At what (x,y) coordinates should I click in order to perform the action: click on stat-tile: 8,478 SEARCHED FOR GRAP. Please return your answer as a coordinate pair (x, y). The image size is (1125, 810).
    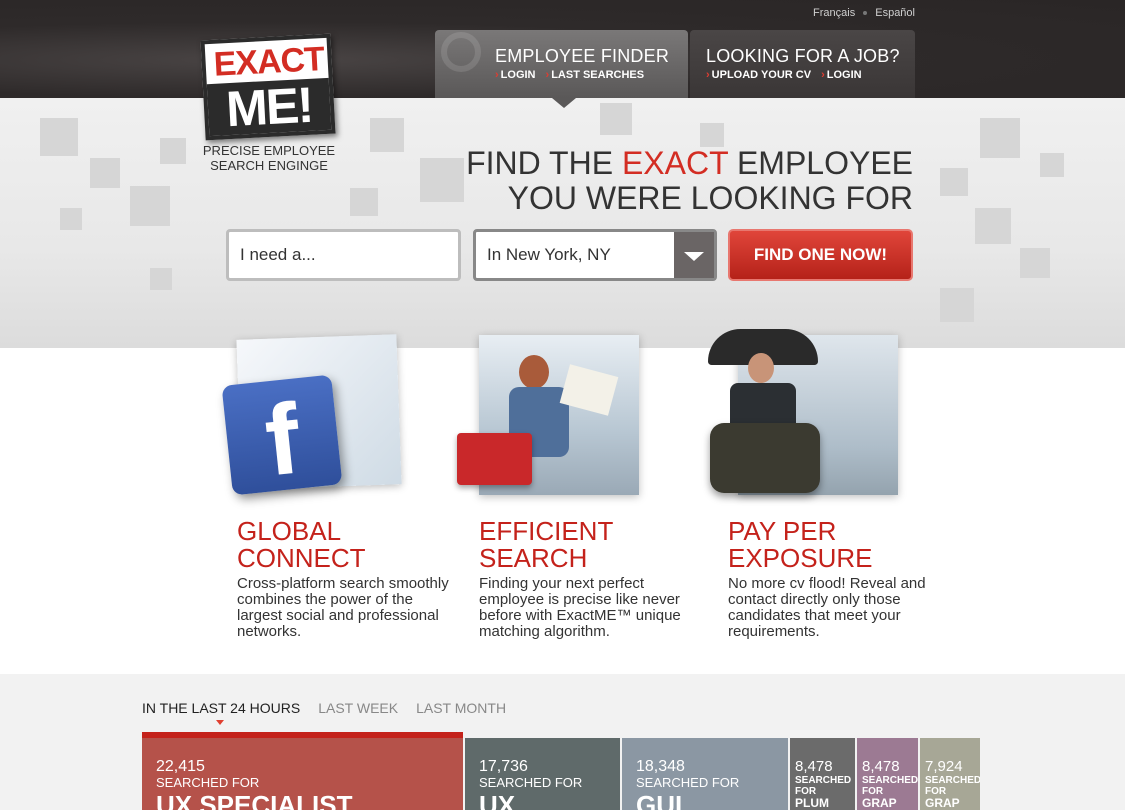
    Looking at the image, I should click on (887, 774).